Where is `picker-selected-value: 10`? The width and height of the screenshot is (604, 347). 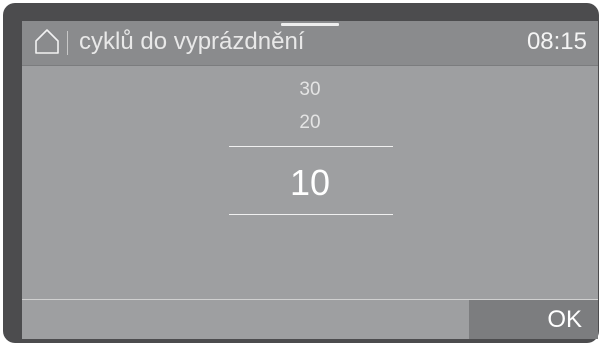 picker-selected-value: 10 is located at coordinates (310, 183).